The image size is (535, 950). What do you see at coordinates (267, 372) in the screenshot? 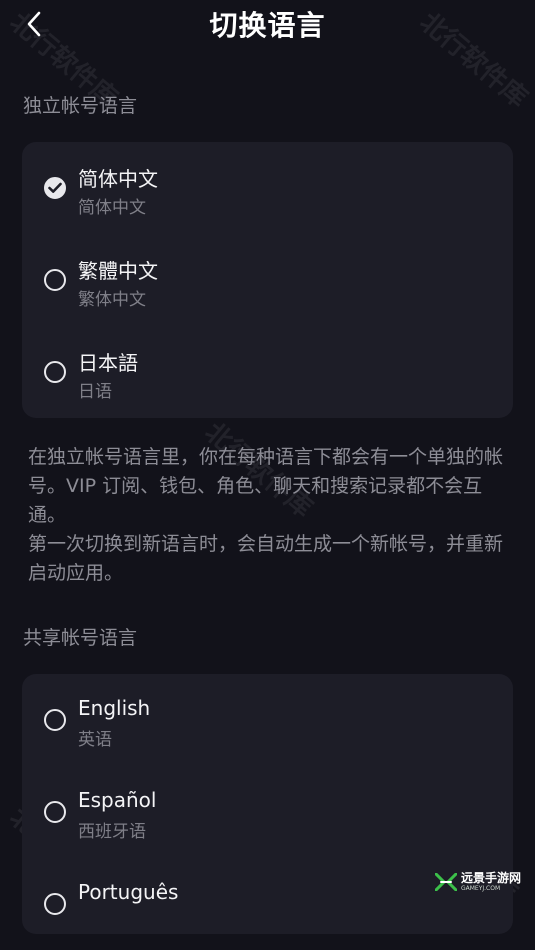
I see `language-option-ja: 日本語 日语` at bounding box center [267, 372].